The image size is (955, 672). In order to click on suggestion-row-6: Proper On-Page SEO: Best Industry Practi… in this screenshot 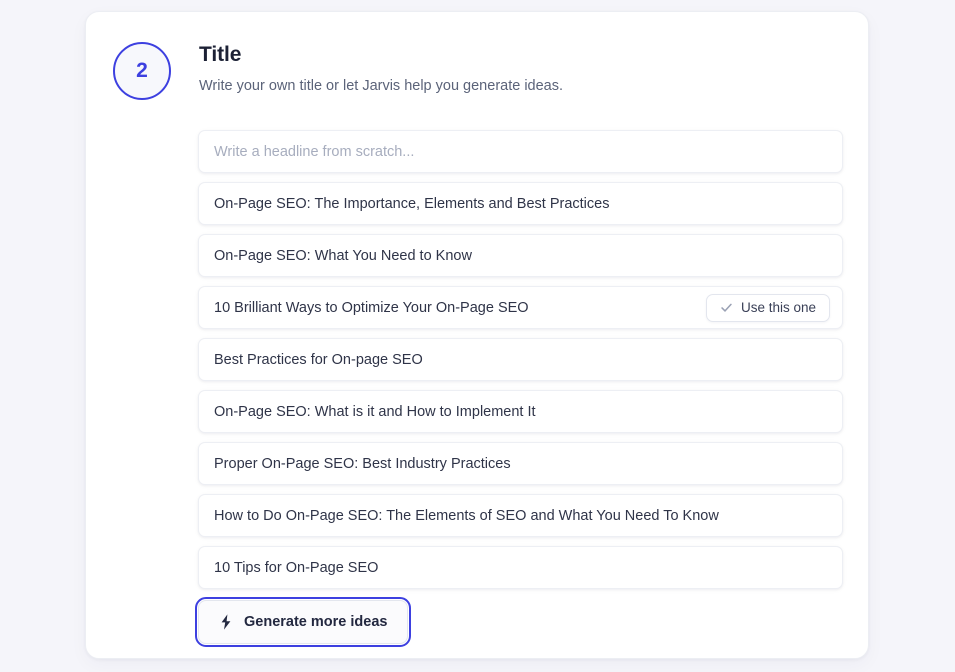, I will do `click(520, 463)`.